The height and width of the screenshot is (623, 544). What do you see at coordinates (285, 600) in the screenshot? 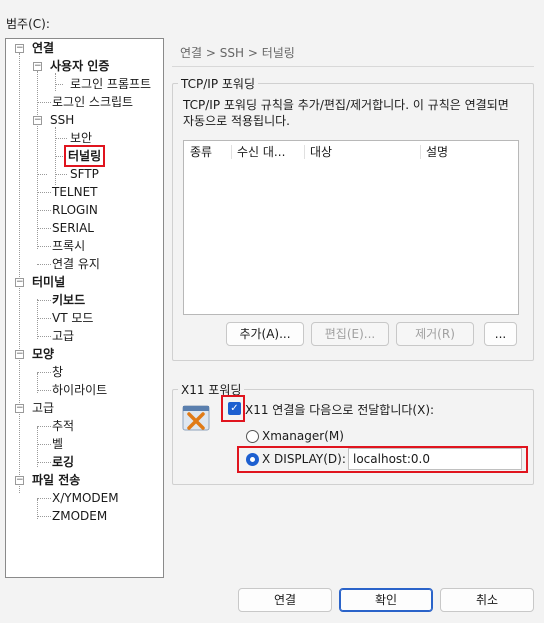
I see `connect-button: 연결` at bounding box center [285, 600].